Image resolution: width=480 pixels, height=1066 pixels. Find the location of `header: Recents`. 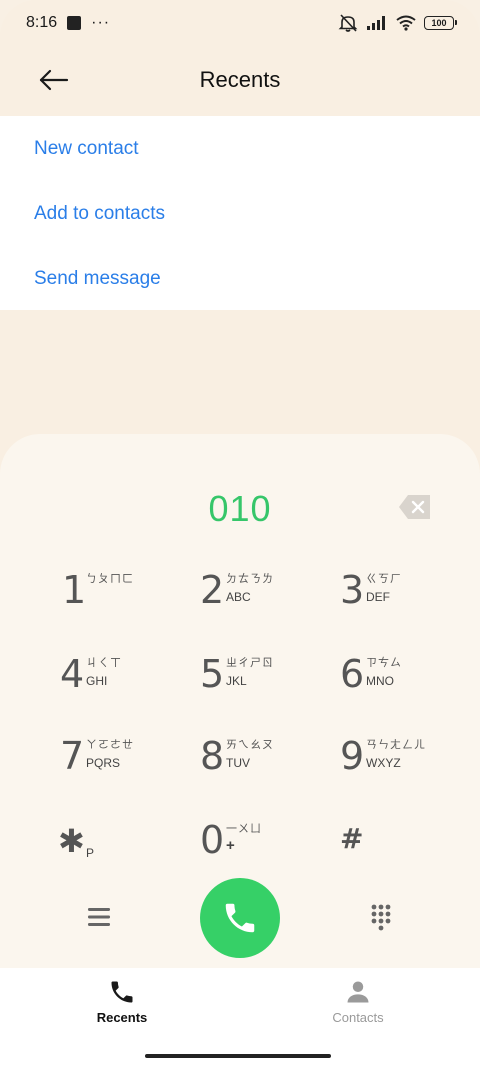

header: Recents is located at coordinates (240, 80).